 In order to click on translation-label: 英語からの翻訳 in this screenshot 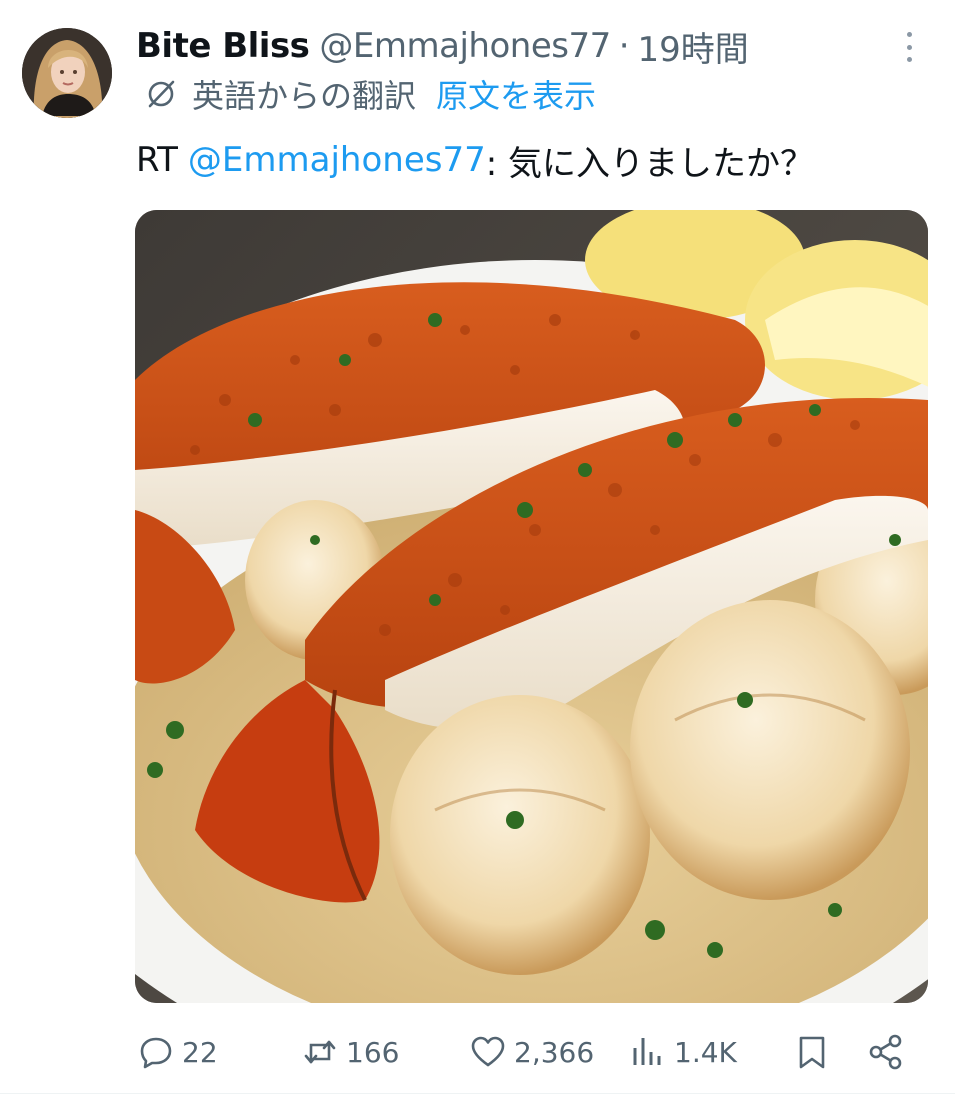, I will do `click(304, 96)`.